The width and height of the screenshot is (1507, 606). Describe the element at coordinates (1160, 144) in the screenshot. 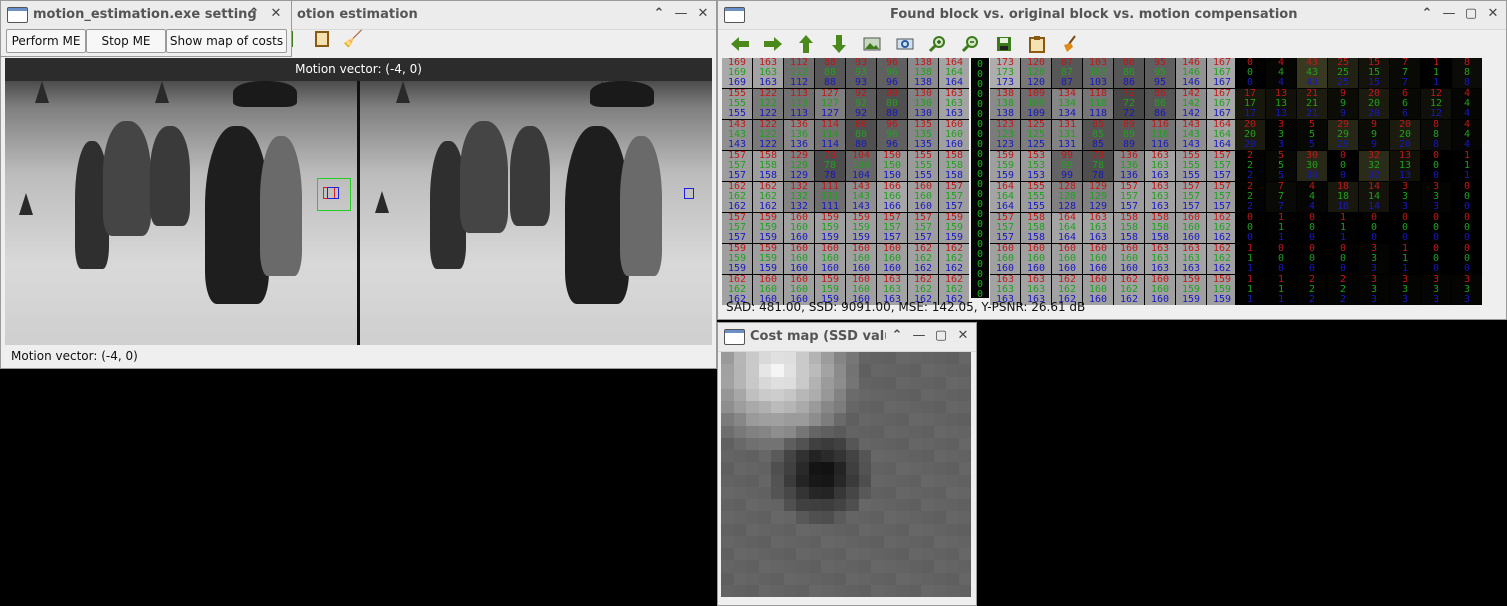

I see `channel-value: 116` at that location.